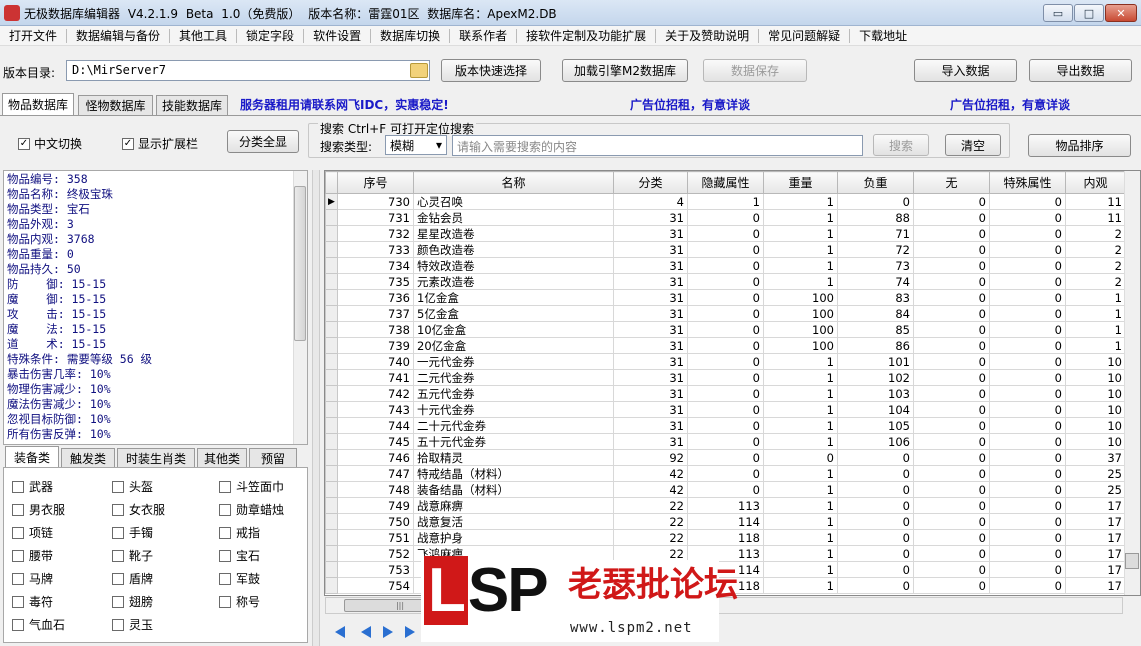  What do you see at coordinates (411, 35) in the screenshot?
I see `menu-item: 数据库切换` at bounding box center [411, 35].